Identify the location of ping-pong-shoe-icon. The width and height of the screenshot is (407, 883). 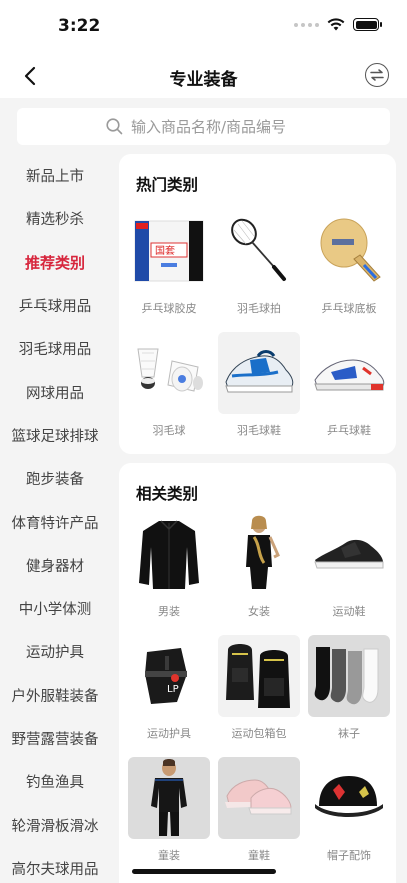
(349, 373).